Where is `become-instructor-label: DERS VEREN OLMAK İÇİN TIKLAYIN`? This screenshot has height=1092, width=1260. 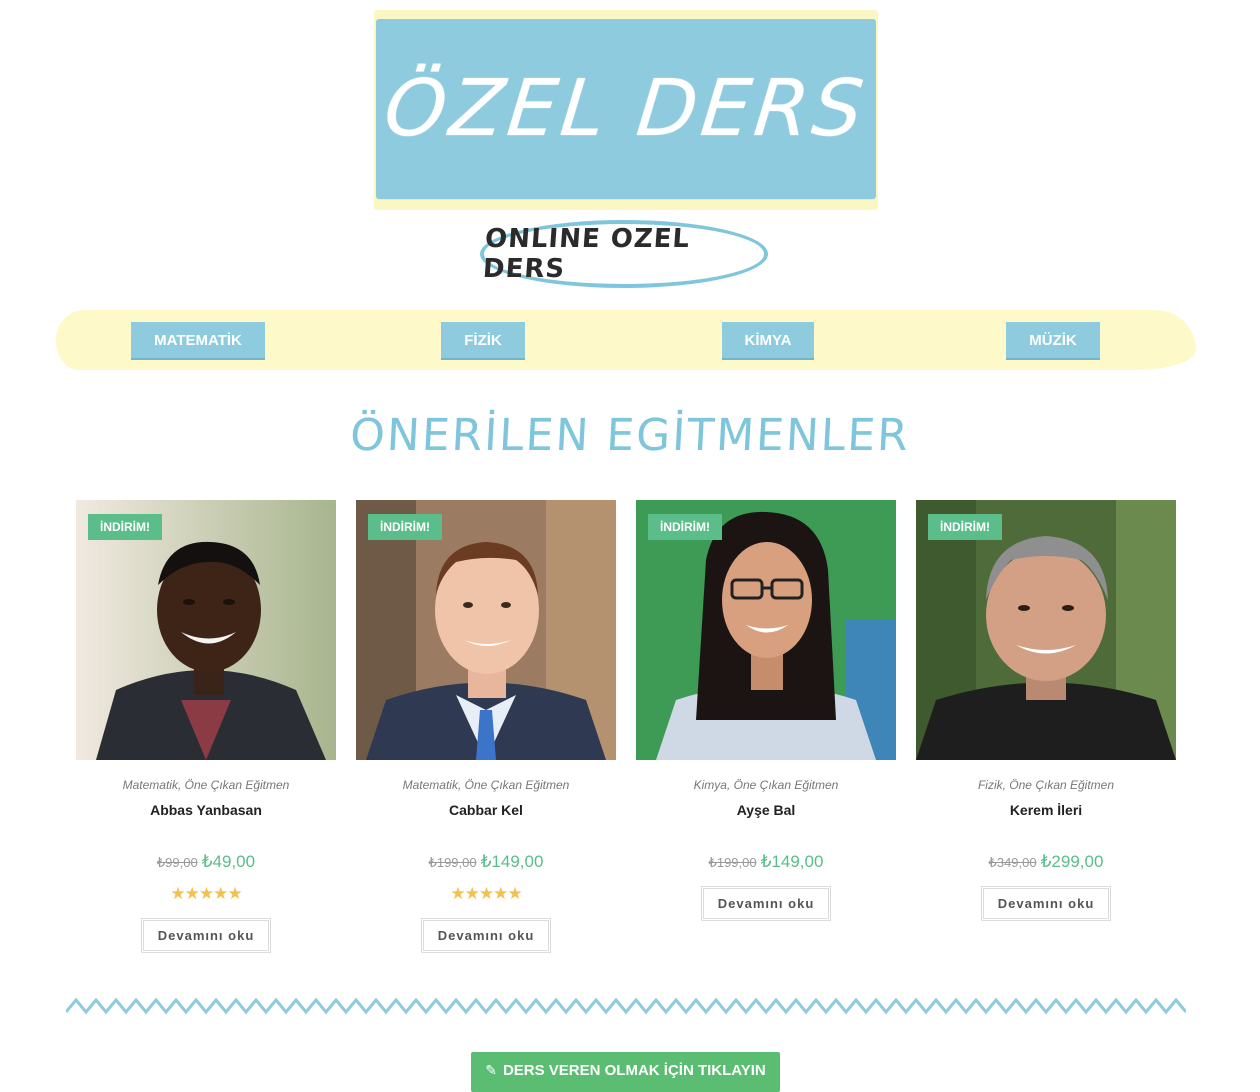
become-instructor-label: DERS VEREN OLMAK İÇİN TIKLAYIN is located at coordinates (634, 1070).